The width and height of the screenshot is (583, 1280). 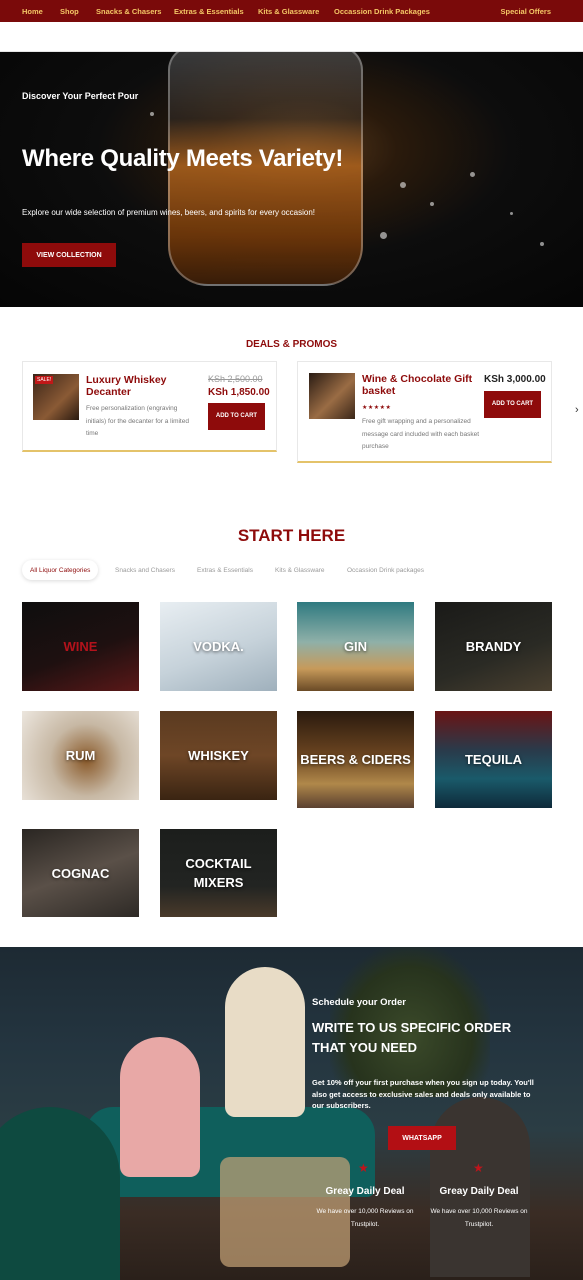 I want to click on category-label: GIN, so click(x=355, y=646).